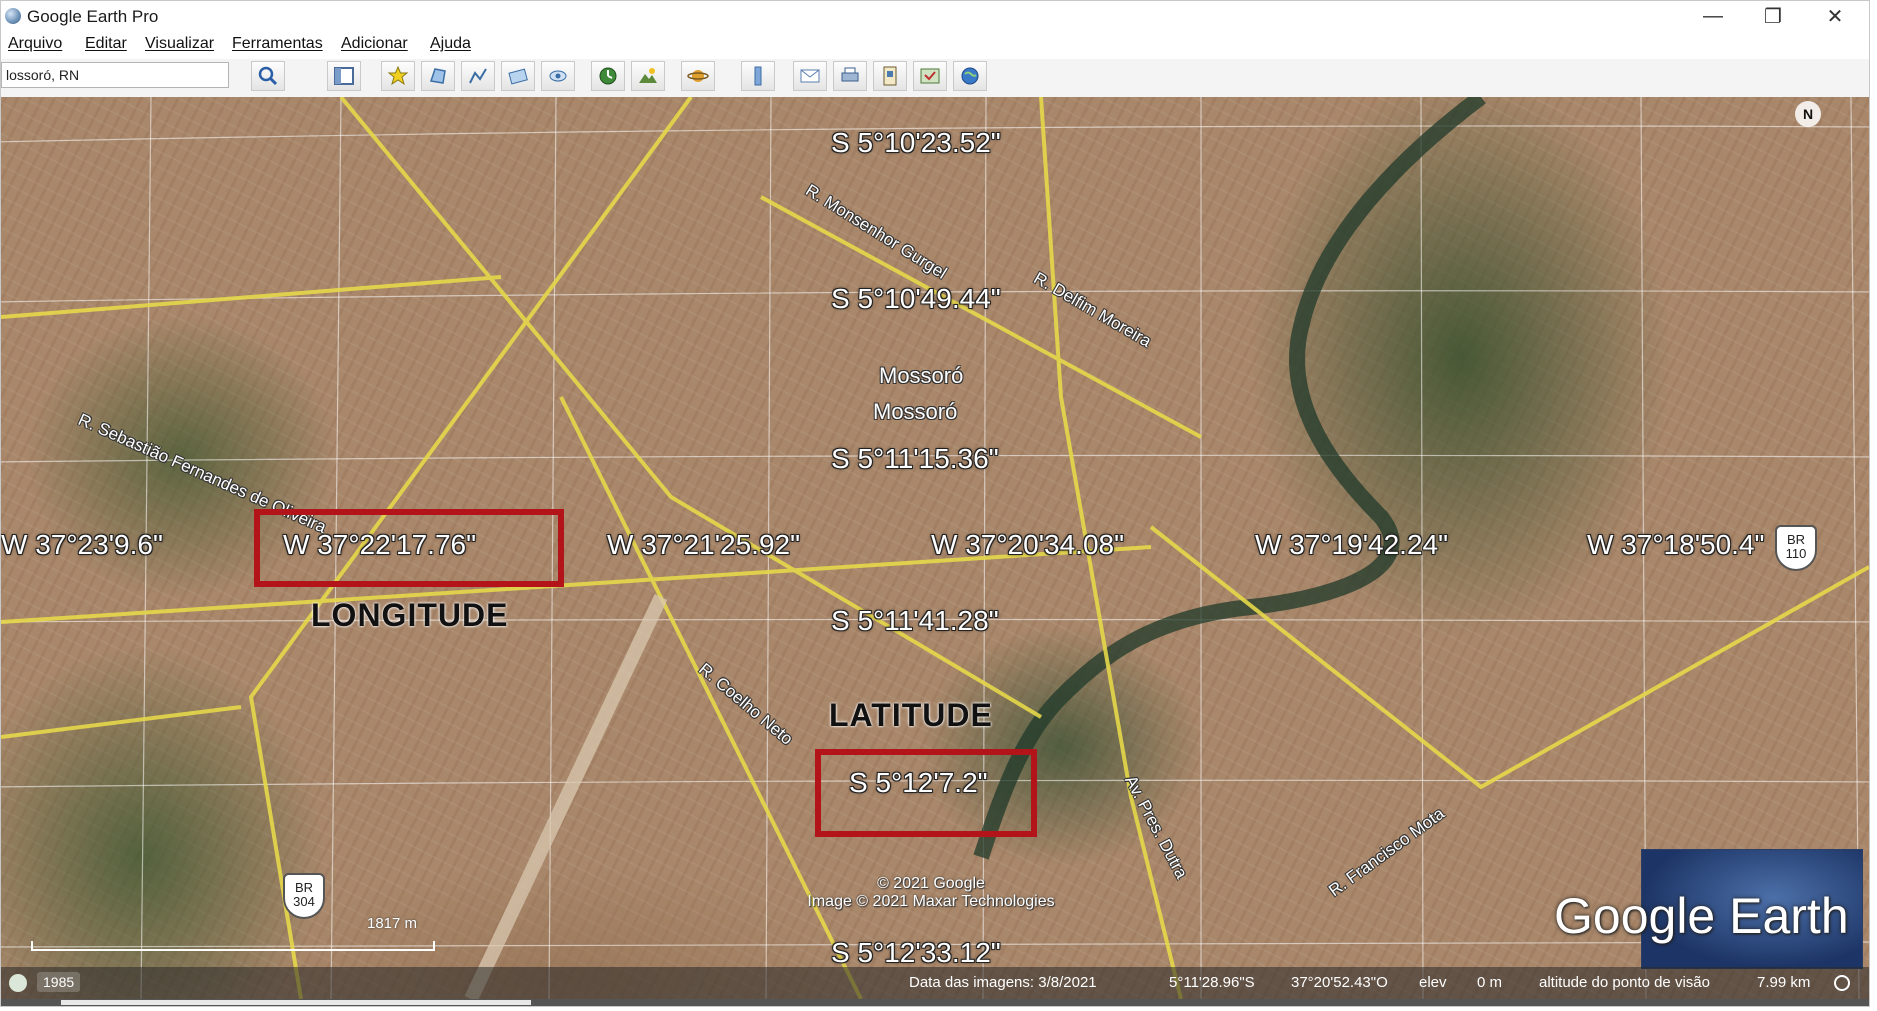 The height and width of the screenshot is (1011, 1877). What do you see at coordinates (1773, 16) in the screenshot?
I see `restore-button: ❐` at bounding box center [1773, 16].